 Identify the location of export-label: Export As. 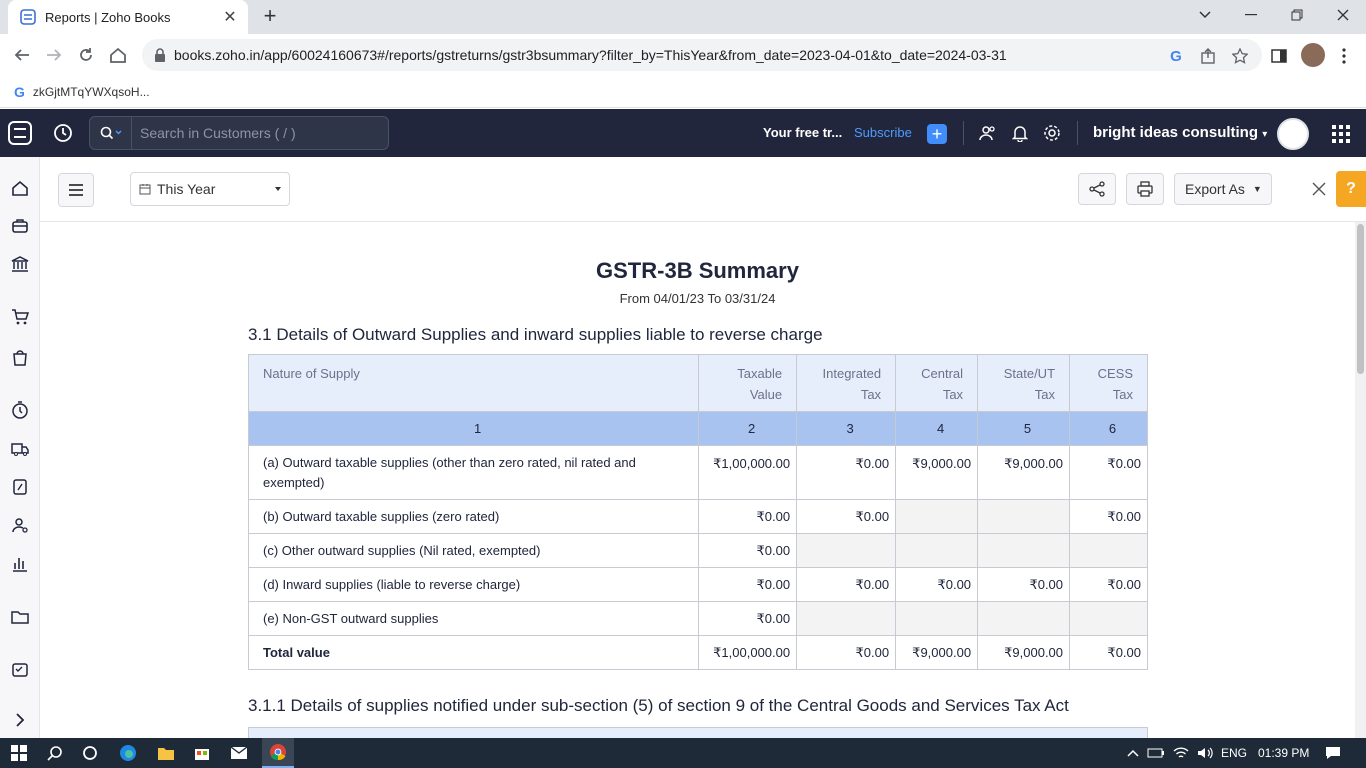
(1215, 189).